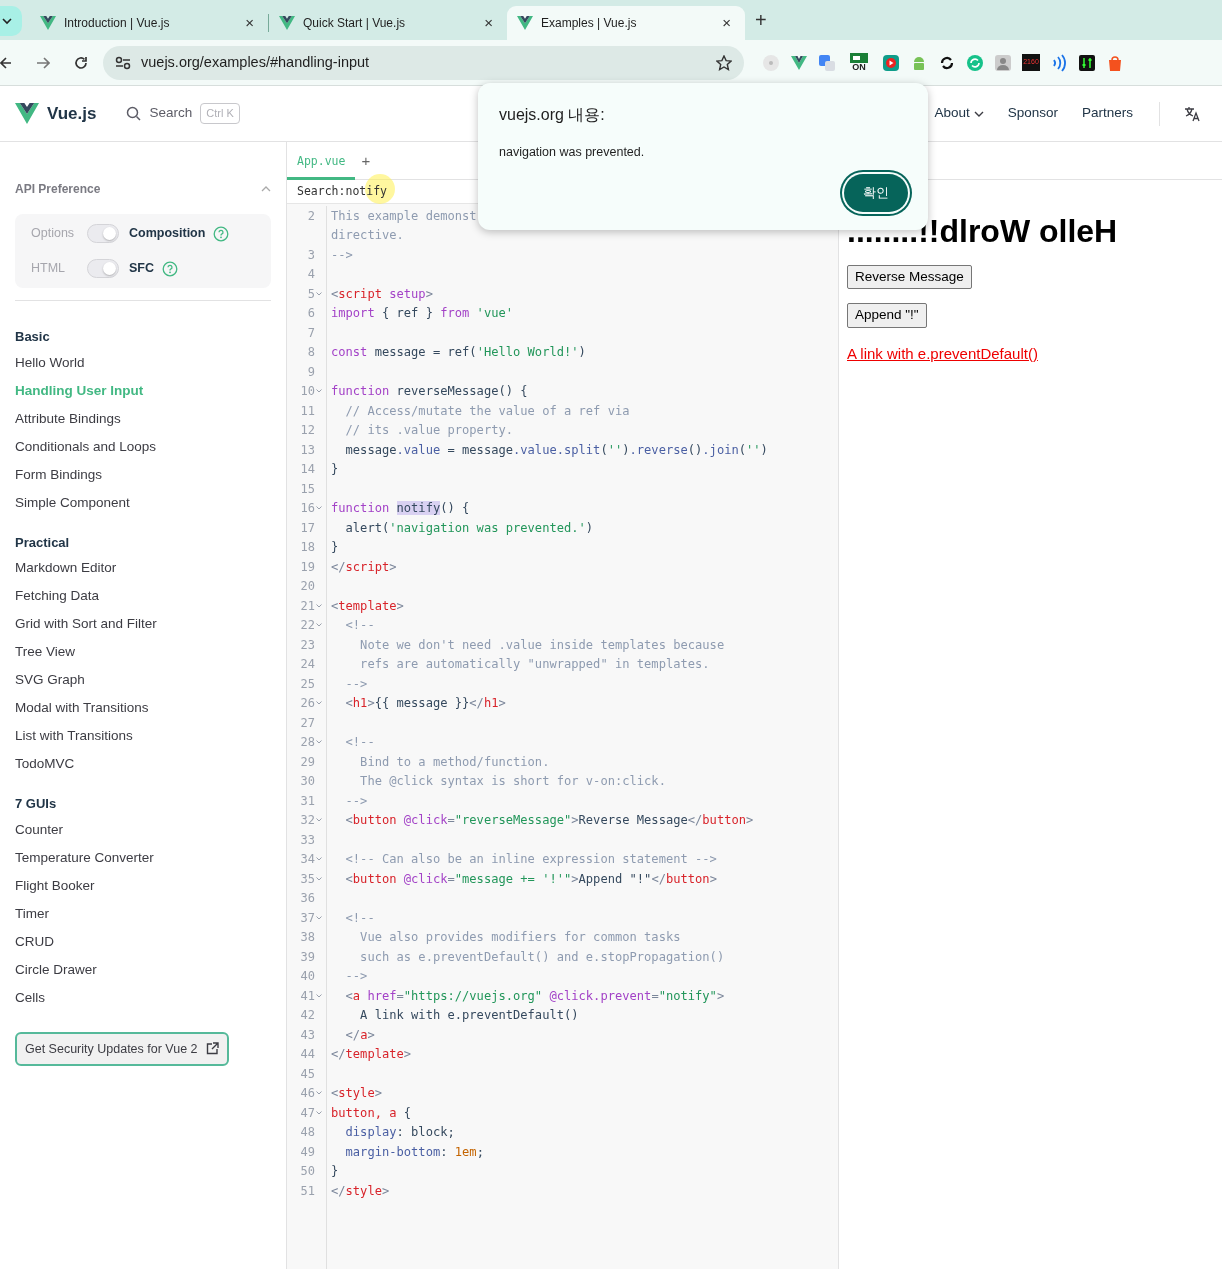 The width and height of the screenshot is (1222, 1269). What do you see at coordinates (122, 1049) in the screenshot?
I see `security-button: Get Security Updates for Vue 2` at bounding box center [122, 1049].